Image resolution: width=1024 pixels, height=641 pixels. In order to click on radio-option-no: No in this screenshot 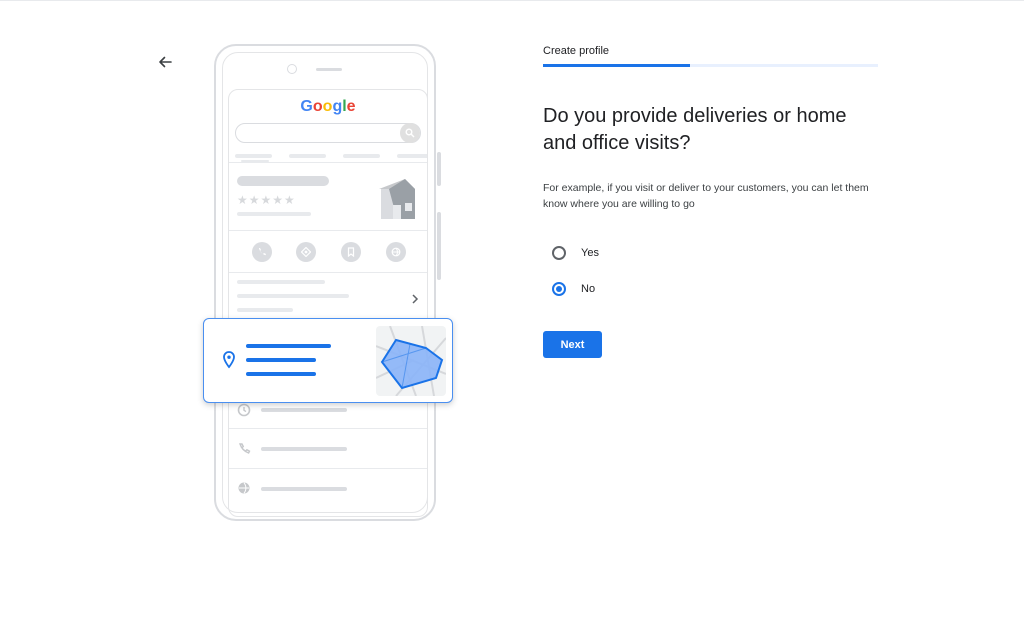, I will do `click(573, 289)`.